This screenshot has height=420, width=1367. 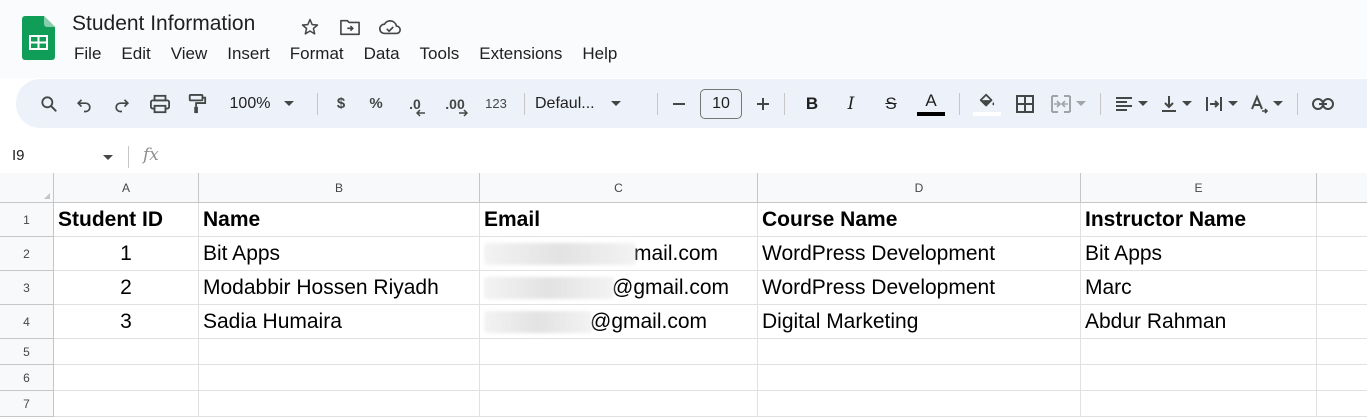 What do you see at coordinates (1131, 104) in the screenshot?
I see `horizontal-align-icon` at bounding box center [1131, 104].